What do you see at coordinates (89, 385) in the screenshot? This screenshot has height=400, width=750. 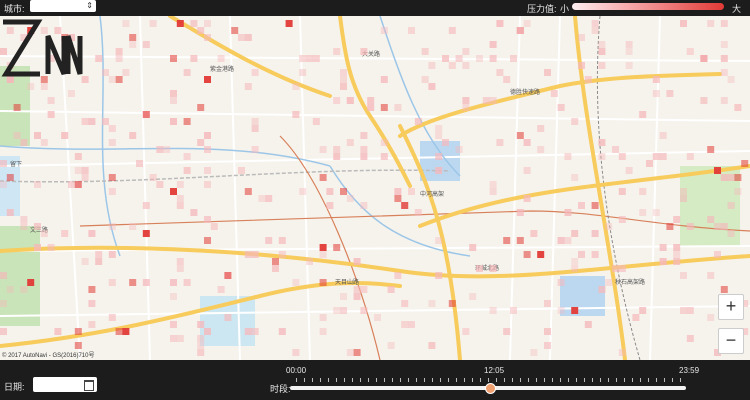 I see `calendar-icon` at bounding box center [89, 385].